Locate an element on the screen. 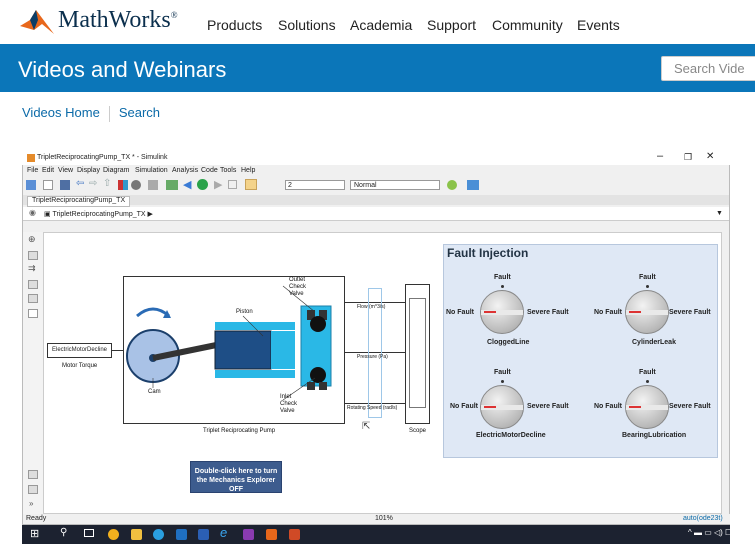 The image size is (755, 544). nav-products: Products is located at coordinates (234, 25).